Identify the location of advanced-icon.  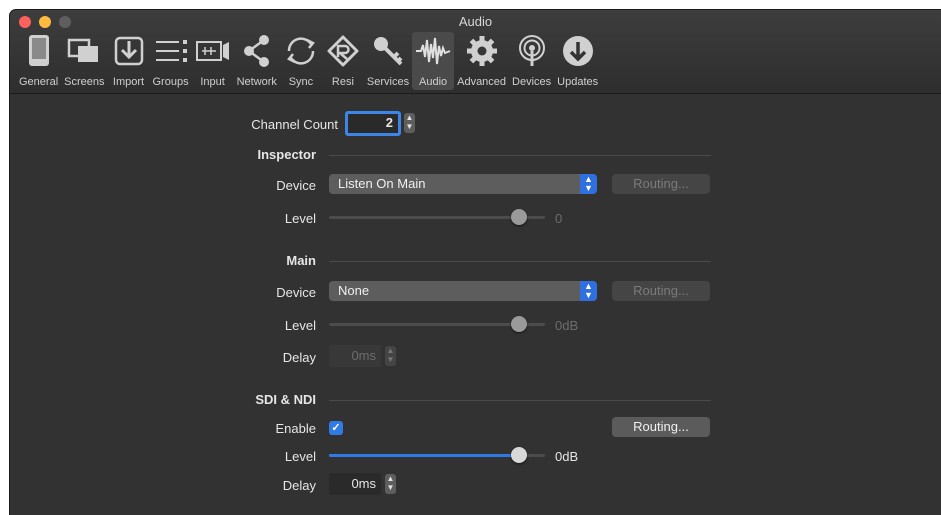
(481, 51).